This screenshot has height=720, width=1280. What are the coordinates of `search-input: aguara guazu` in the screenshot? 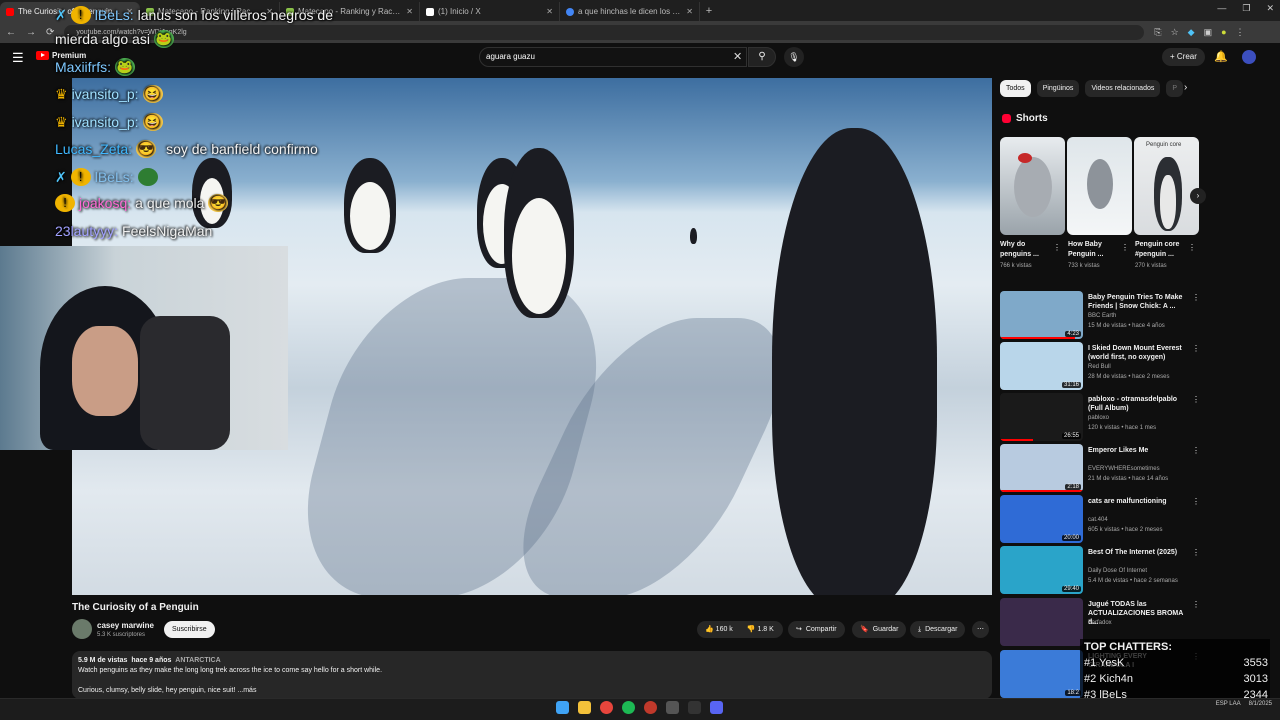 It's located at (613, 57).